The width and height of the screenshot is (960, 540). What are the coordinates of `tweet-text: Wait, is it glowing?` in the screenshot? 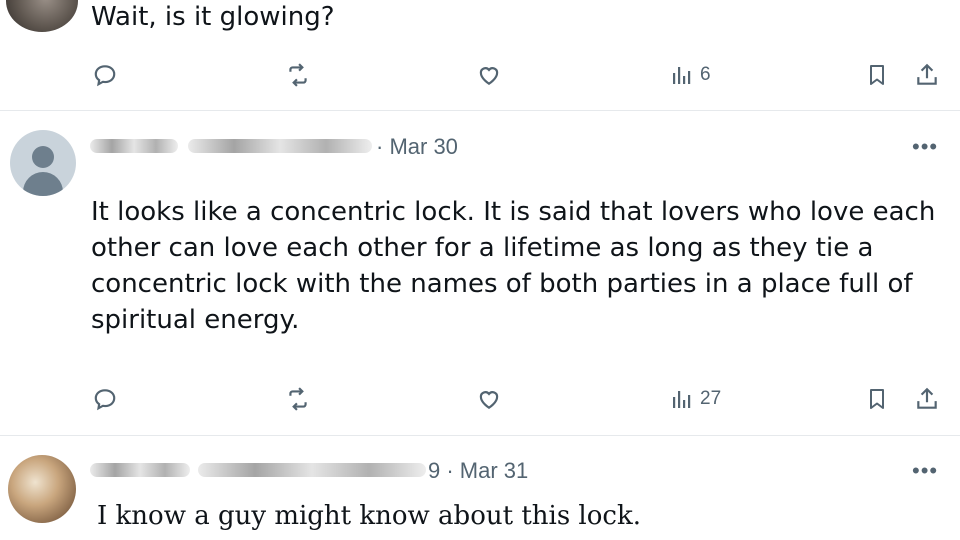 It's located at (213, 17).